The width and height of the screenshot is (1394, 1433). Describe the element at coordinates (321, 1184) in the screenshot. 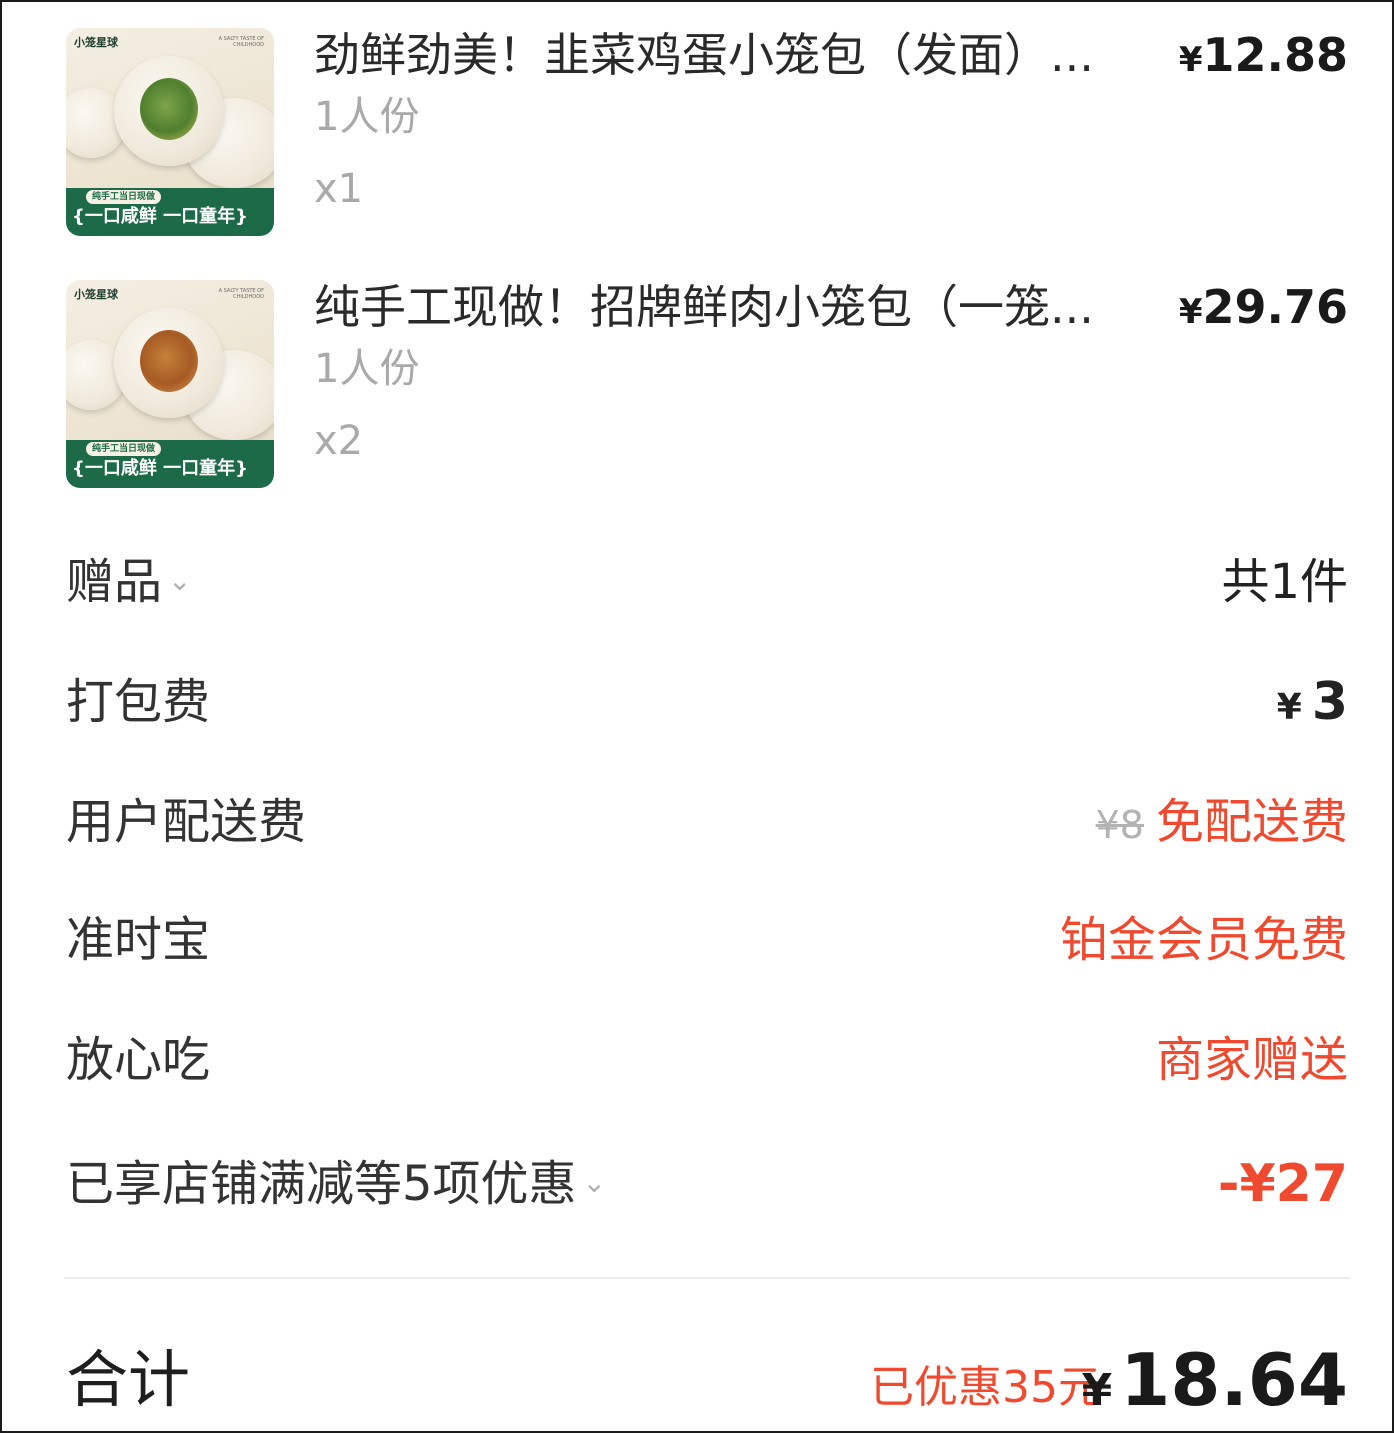

I see `discount-label-text: 已享店铺满减等5项优惠` at that location.